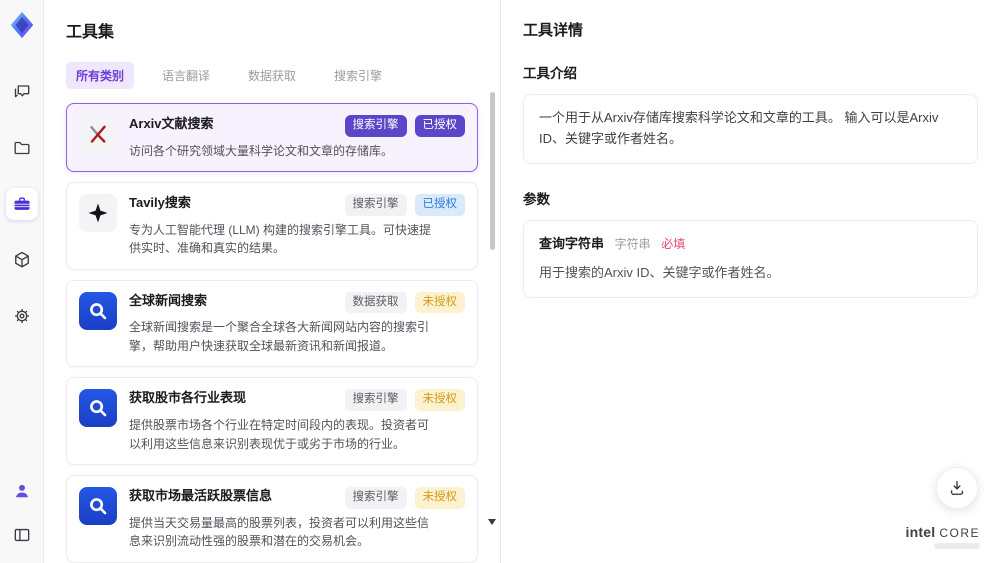 This screenshot has height=563, width=1000. I want to click on tab-search-engine: 搜索引擎, so click(358, 75).